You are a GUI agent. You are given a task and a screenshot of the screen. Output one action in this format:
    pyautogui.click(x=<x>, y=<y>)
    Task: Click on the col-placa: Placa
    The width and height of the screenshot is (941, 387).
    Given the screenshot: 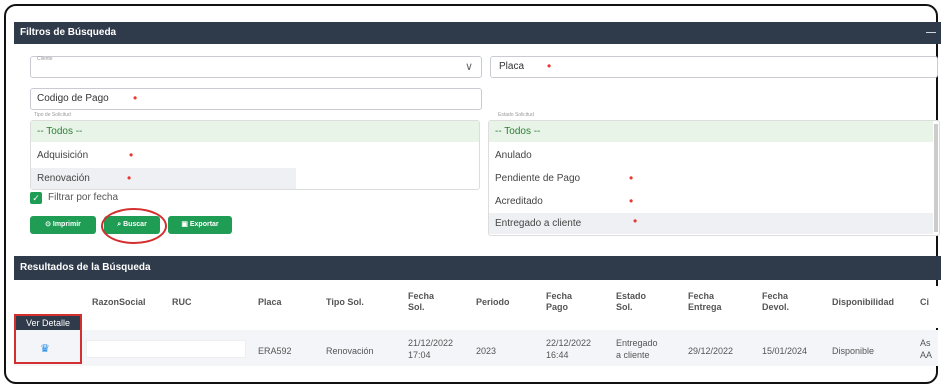 What is the action you would take?
    pyautogui.click(x=270, y=302)
    